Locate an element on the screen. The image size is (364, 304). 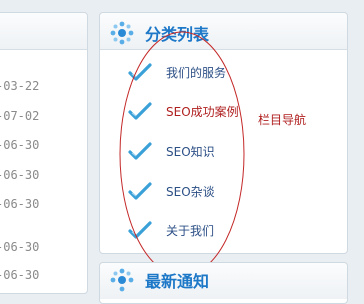
category-item-label: 关于我们 is located at coordinates (190, 230).